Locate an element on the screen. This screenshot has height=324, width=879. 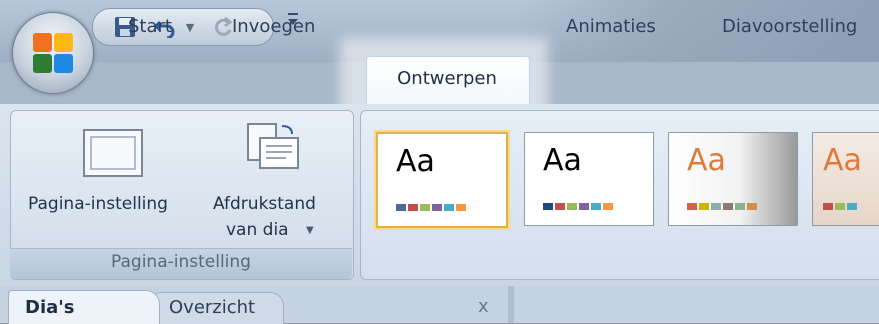
theme-thumbnail-2: Aa is located at coordinates (589, 179).